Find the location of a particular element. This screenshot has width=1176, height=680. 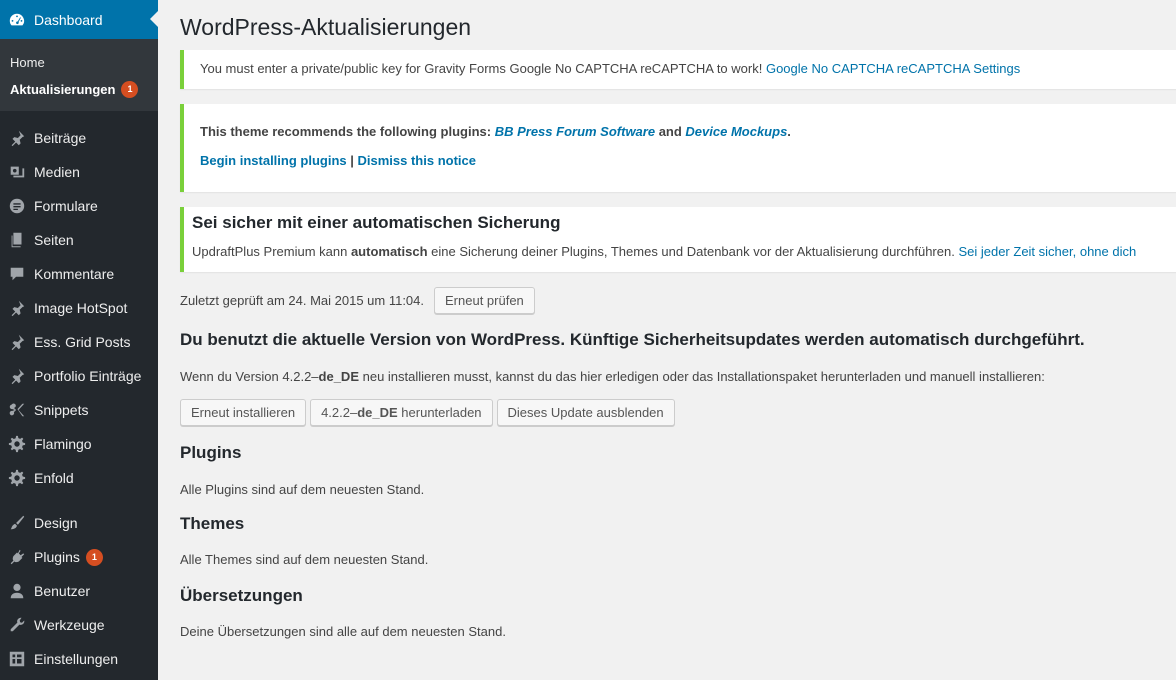

download-label-b: herunterladen is located at coordinates (439, 412).